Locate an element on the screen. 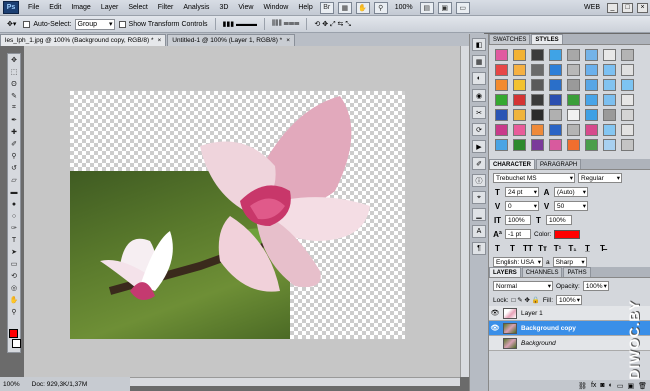  quick-select-tool-icon: ✎ is located at coordinates (14, 96).